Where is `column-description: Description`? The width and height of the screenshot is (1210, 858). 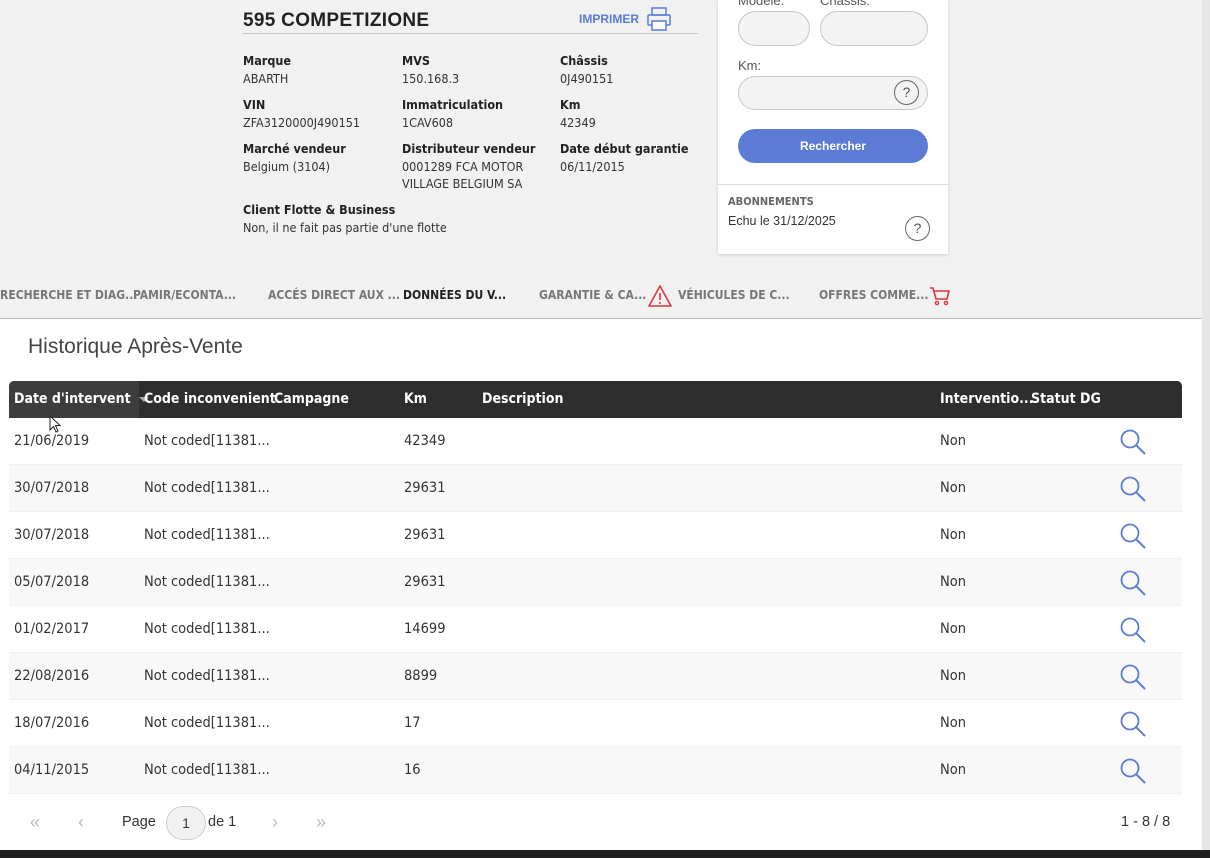
column-description: Description is located at coordinates (522, 399).